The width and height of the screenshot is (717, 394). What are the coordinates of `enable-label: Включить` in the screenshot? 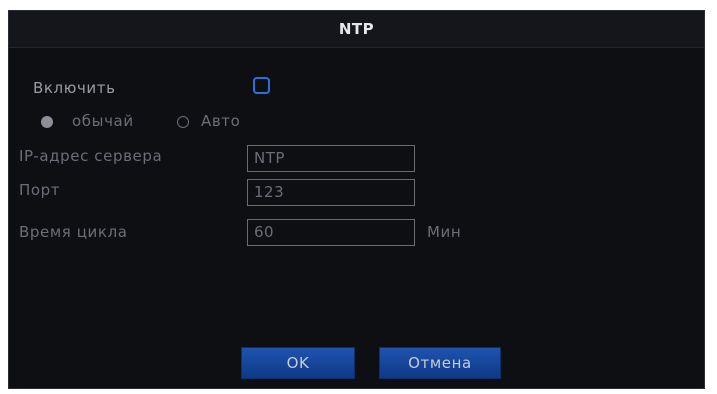 It's located at (74, 88).